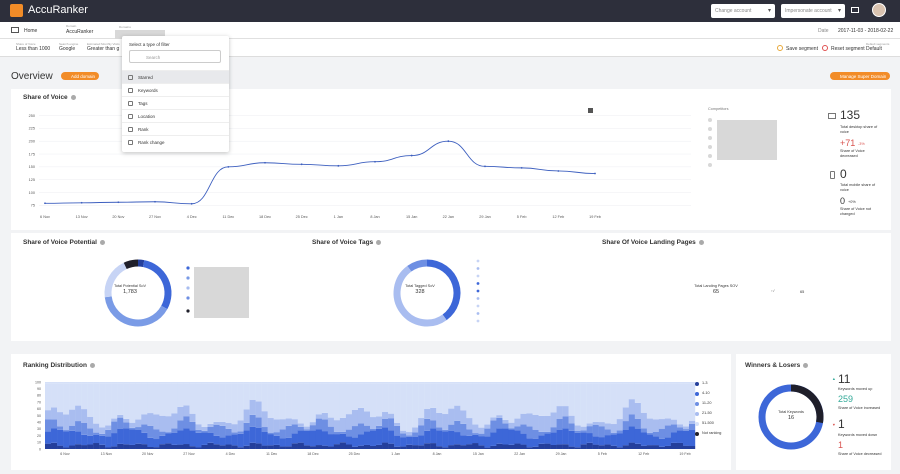 This screenshot has height=474, width=900. What do you see at coordinates (590, 110) in the screenshot?
I see `export-icon` at bounding box center [590, 110].